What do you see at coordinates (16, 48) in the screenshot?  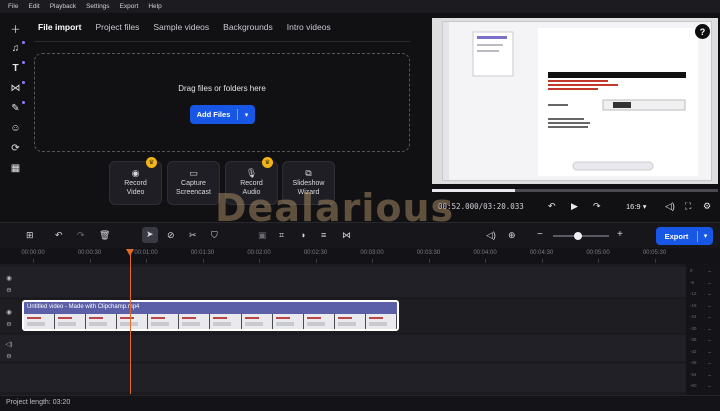 I see `music-icon: ♫` at bounding box center [16, 48].